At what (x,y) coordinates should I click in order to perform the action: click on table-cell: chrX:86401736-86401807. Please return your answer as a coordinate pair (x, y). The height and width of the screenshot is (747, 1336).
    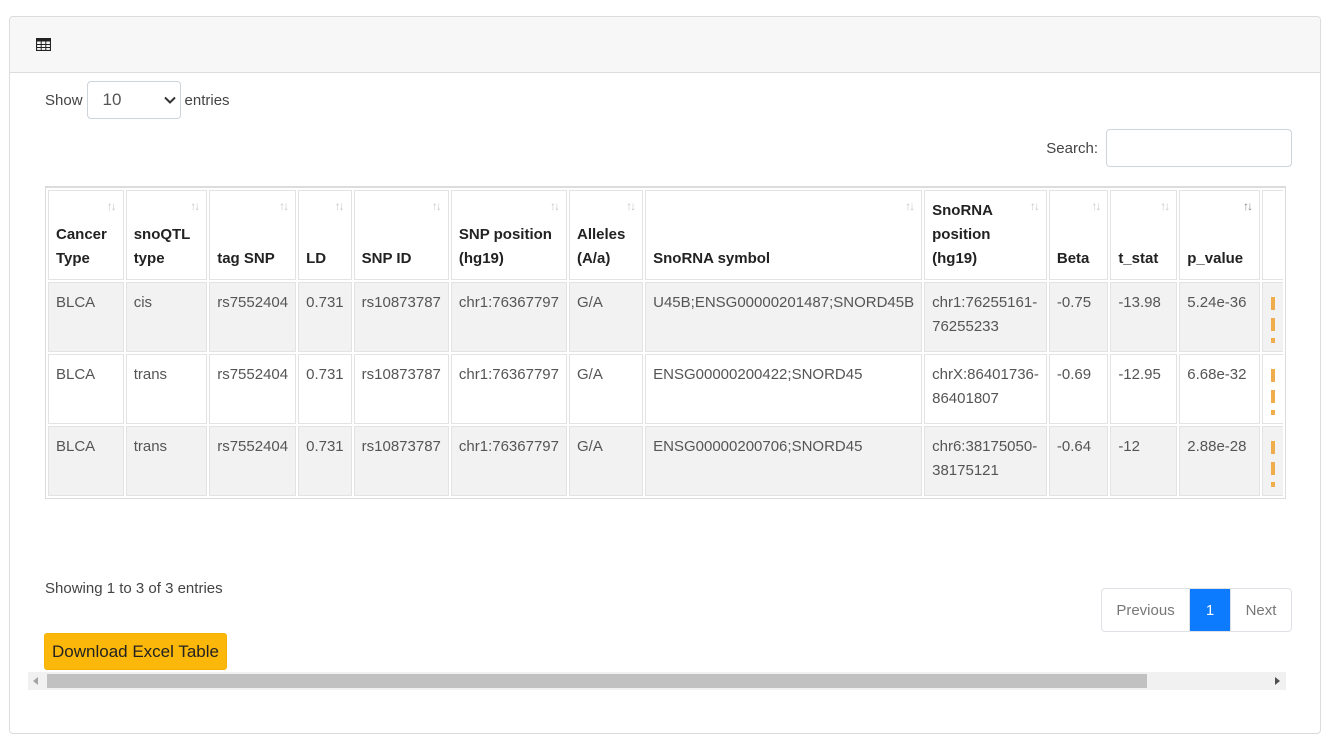
    Looking at the image, I should click on (985, 389).